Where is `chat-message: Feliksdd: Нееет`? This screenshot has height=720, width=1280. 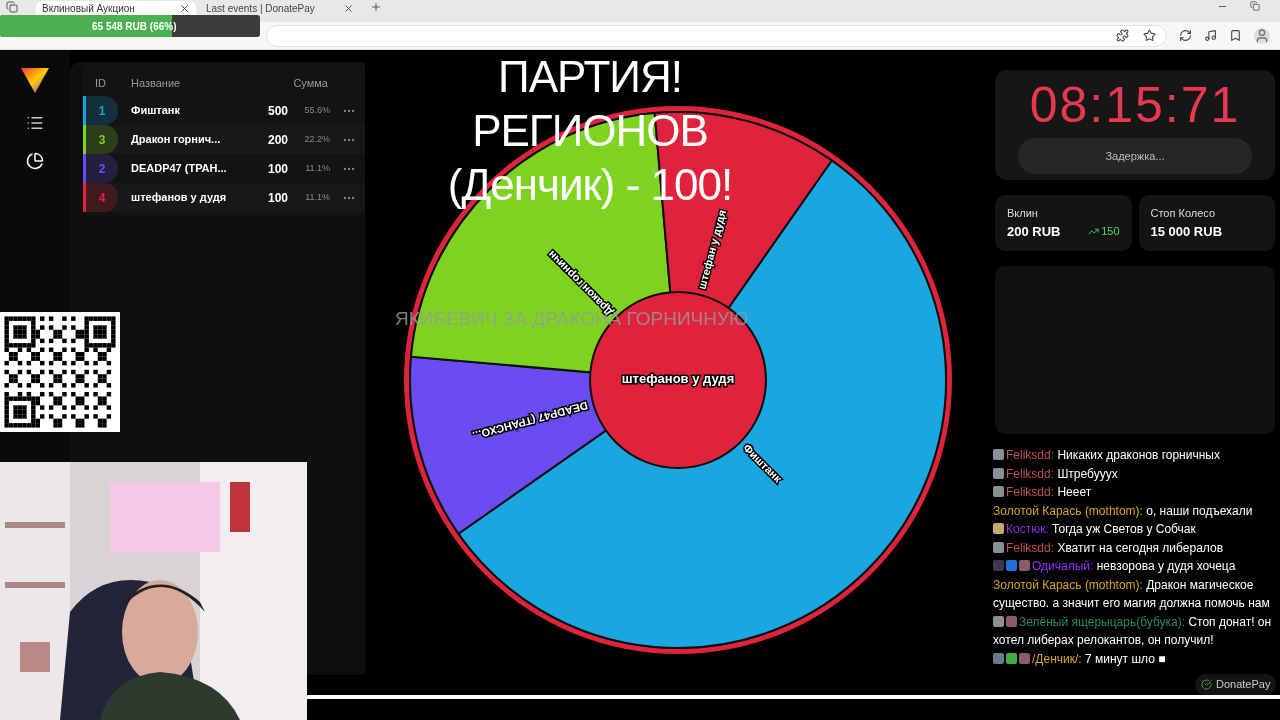 chat-message: Feliksdd: Нееет is located at coordinates (1136, 492).